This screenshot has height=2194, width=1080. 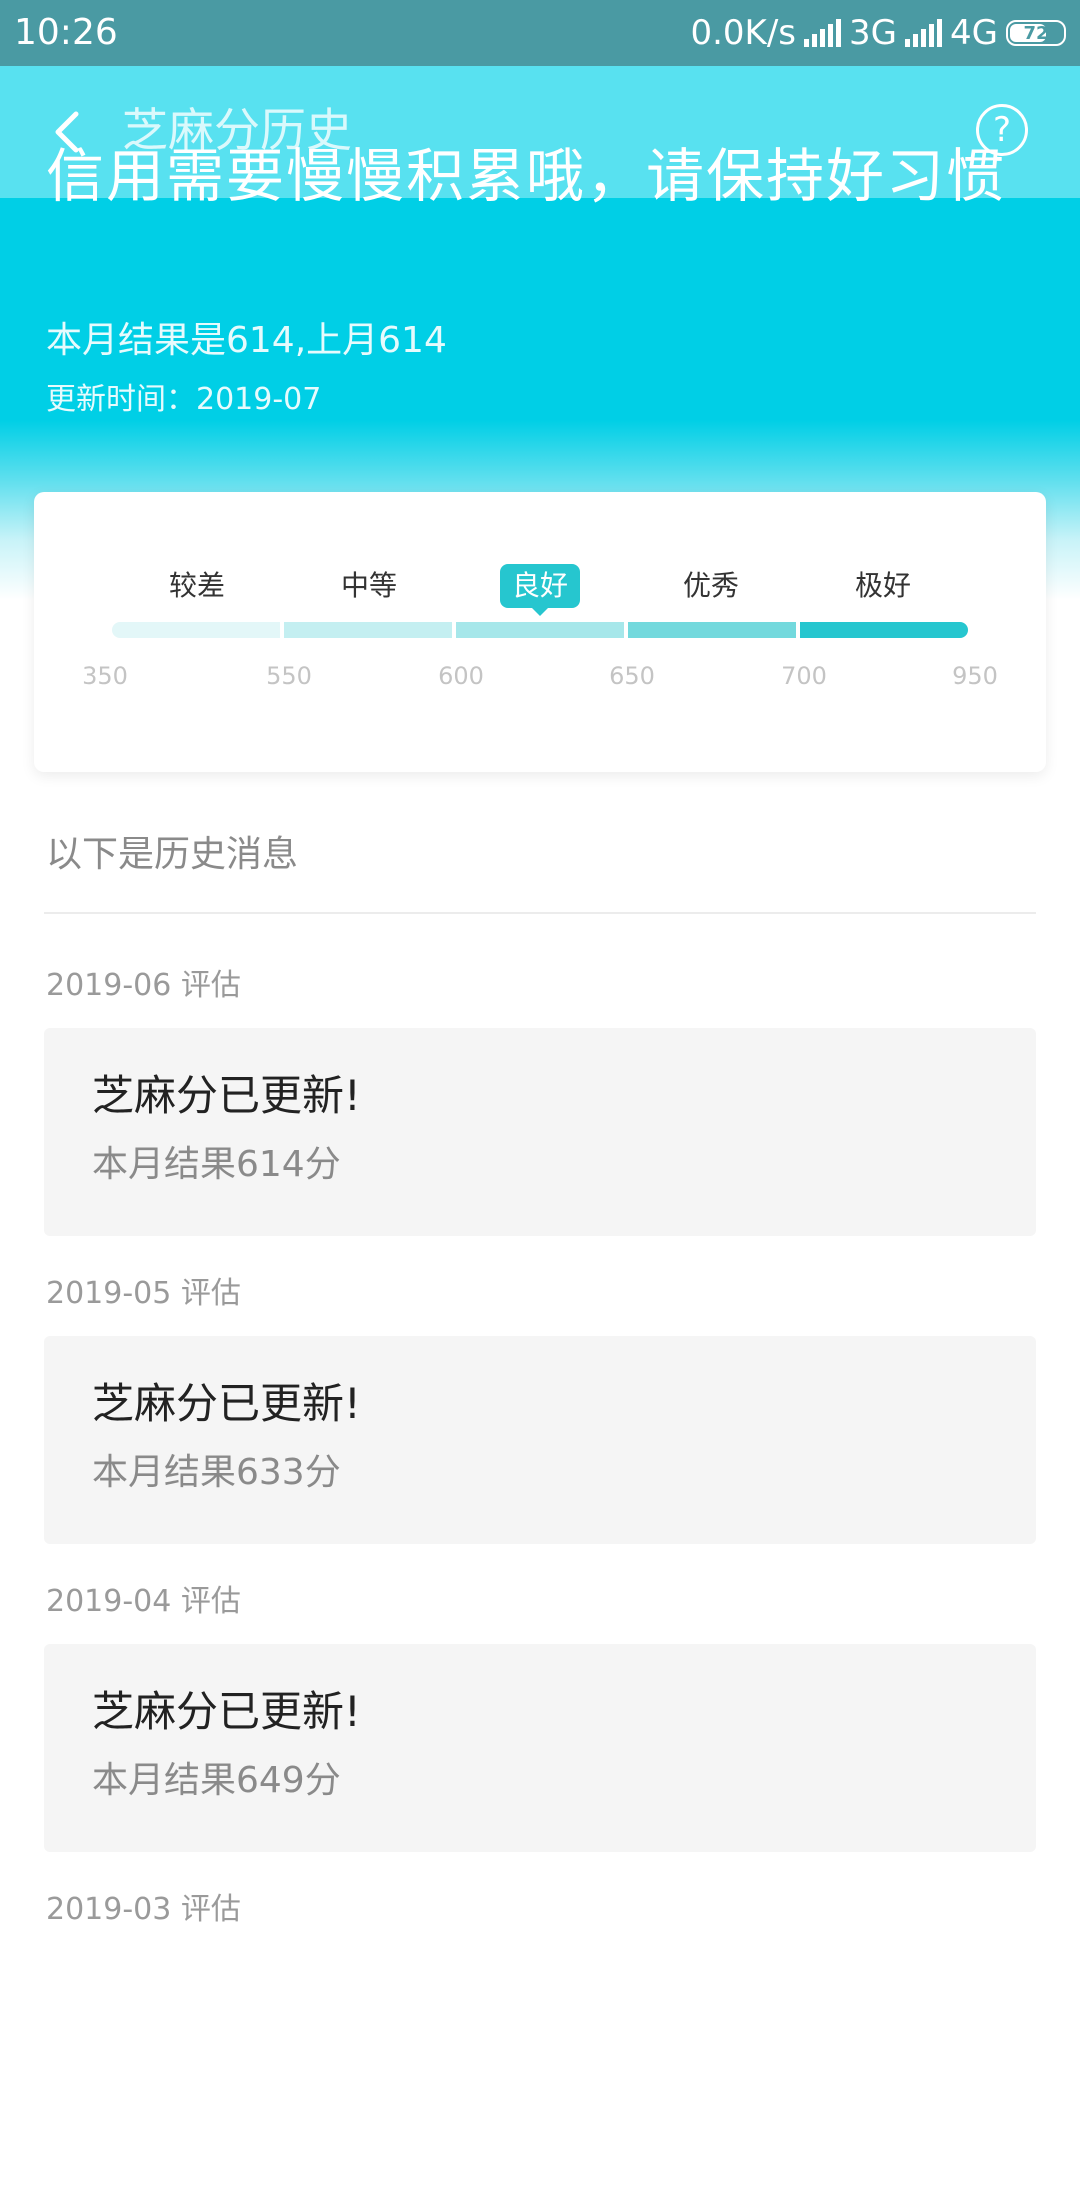 I want to click on battery-percent: 72, so click(x=1036, y=33).